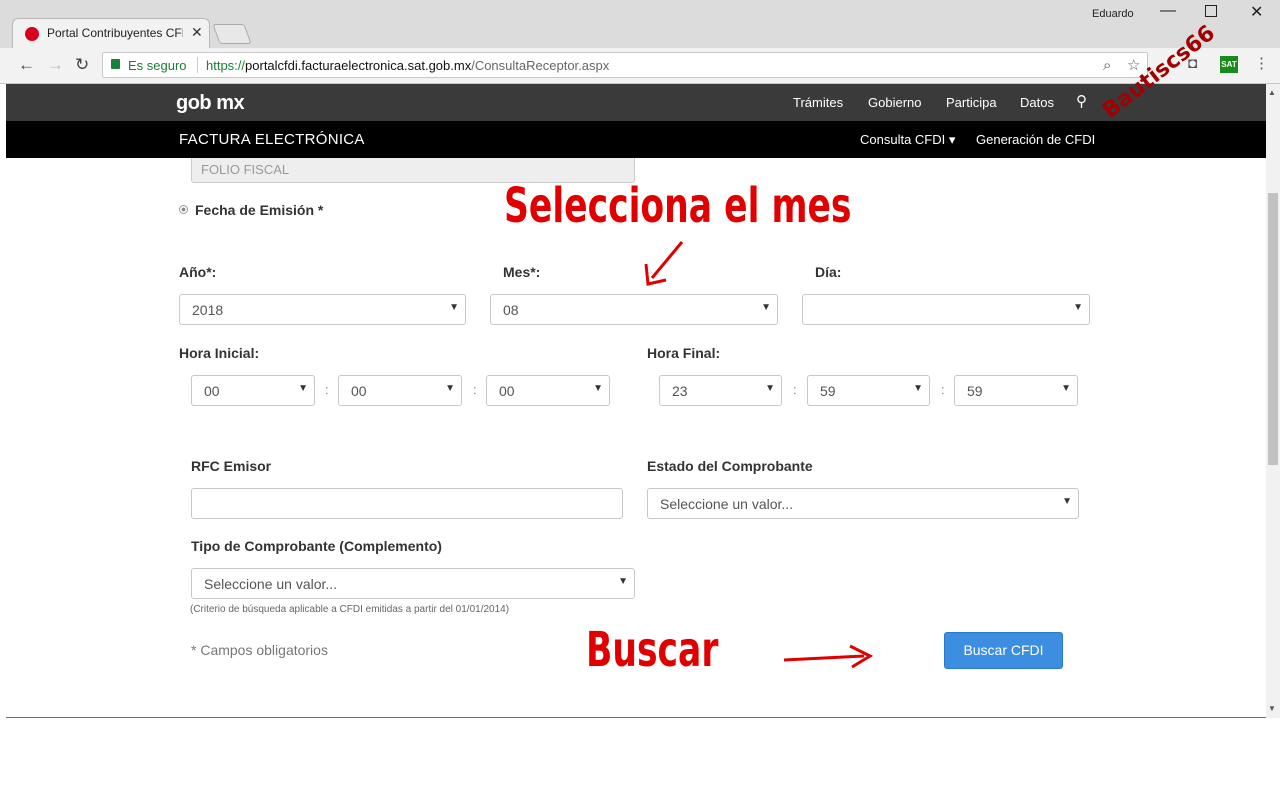 This screenshot has width=1280, height=800. I want to click on hora-final-label: Hora Final:, so click(684, 353).